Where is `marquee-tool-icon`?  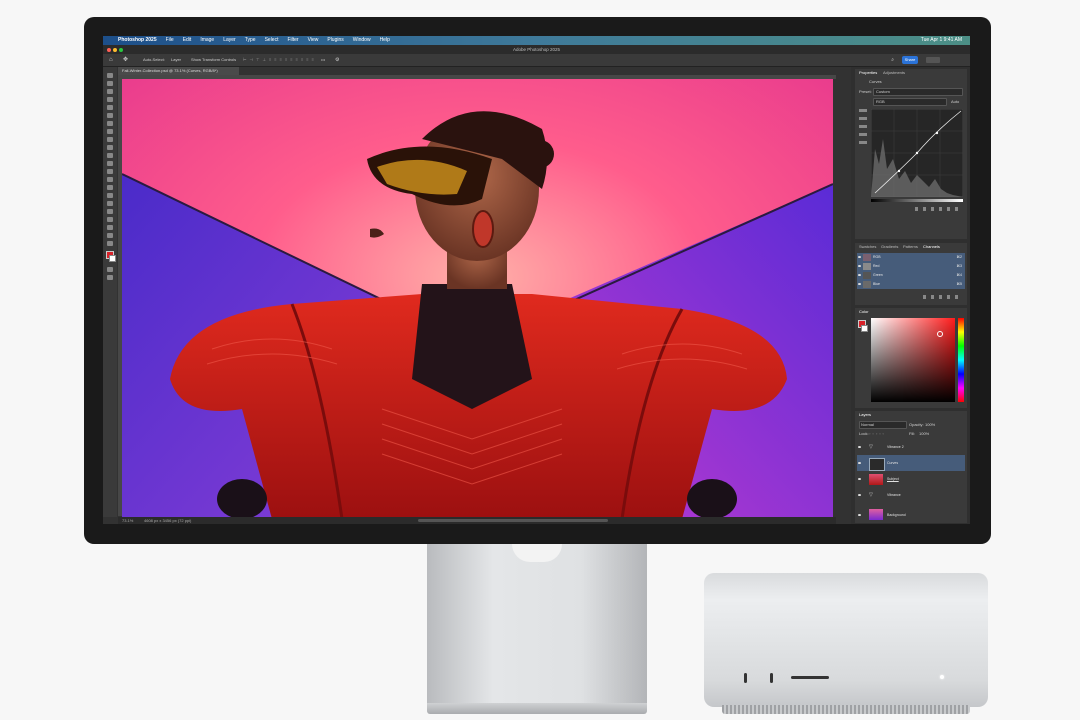
marquee-tool-icon is located at coordinates (110, 83).